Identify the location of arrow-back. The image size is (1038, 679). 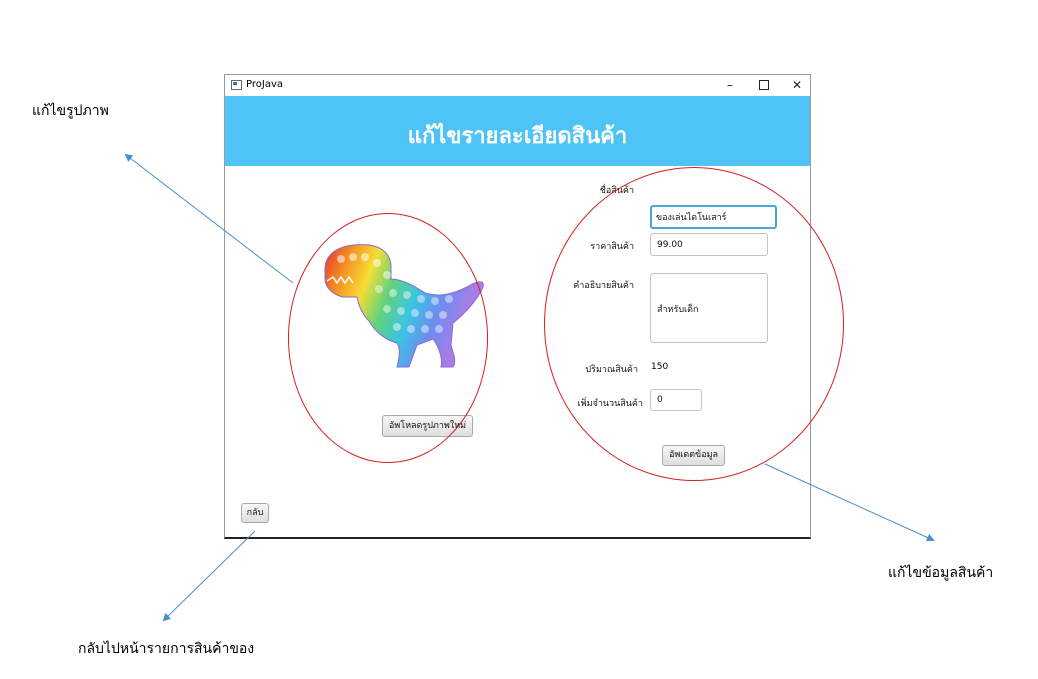
(209, 576).